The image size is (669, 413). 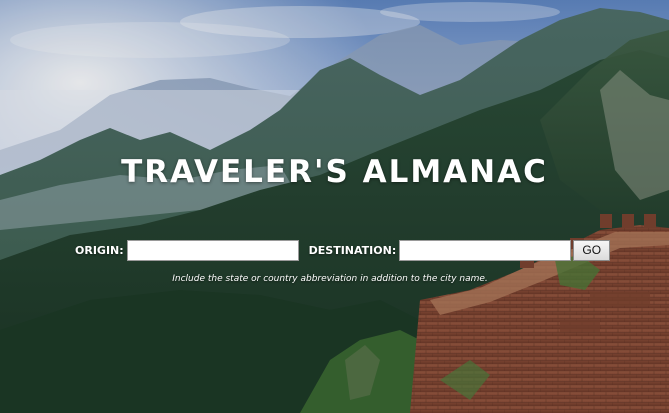 What do you see at coordinates (352, 250) in the screenshot?
I see `destination-label: DESTINATION:` at bounding box center [352, 250].